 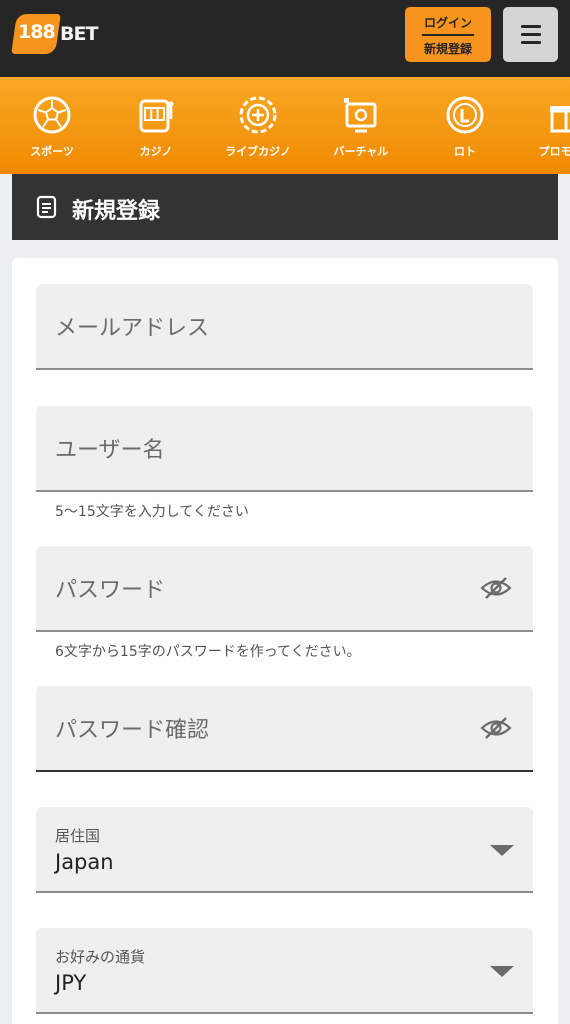 I want to click on logo-number: 188, so click(x=37, y=32).